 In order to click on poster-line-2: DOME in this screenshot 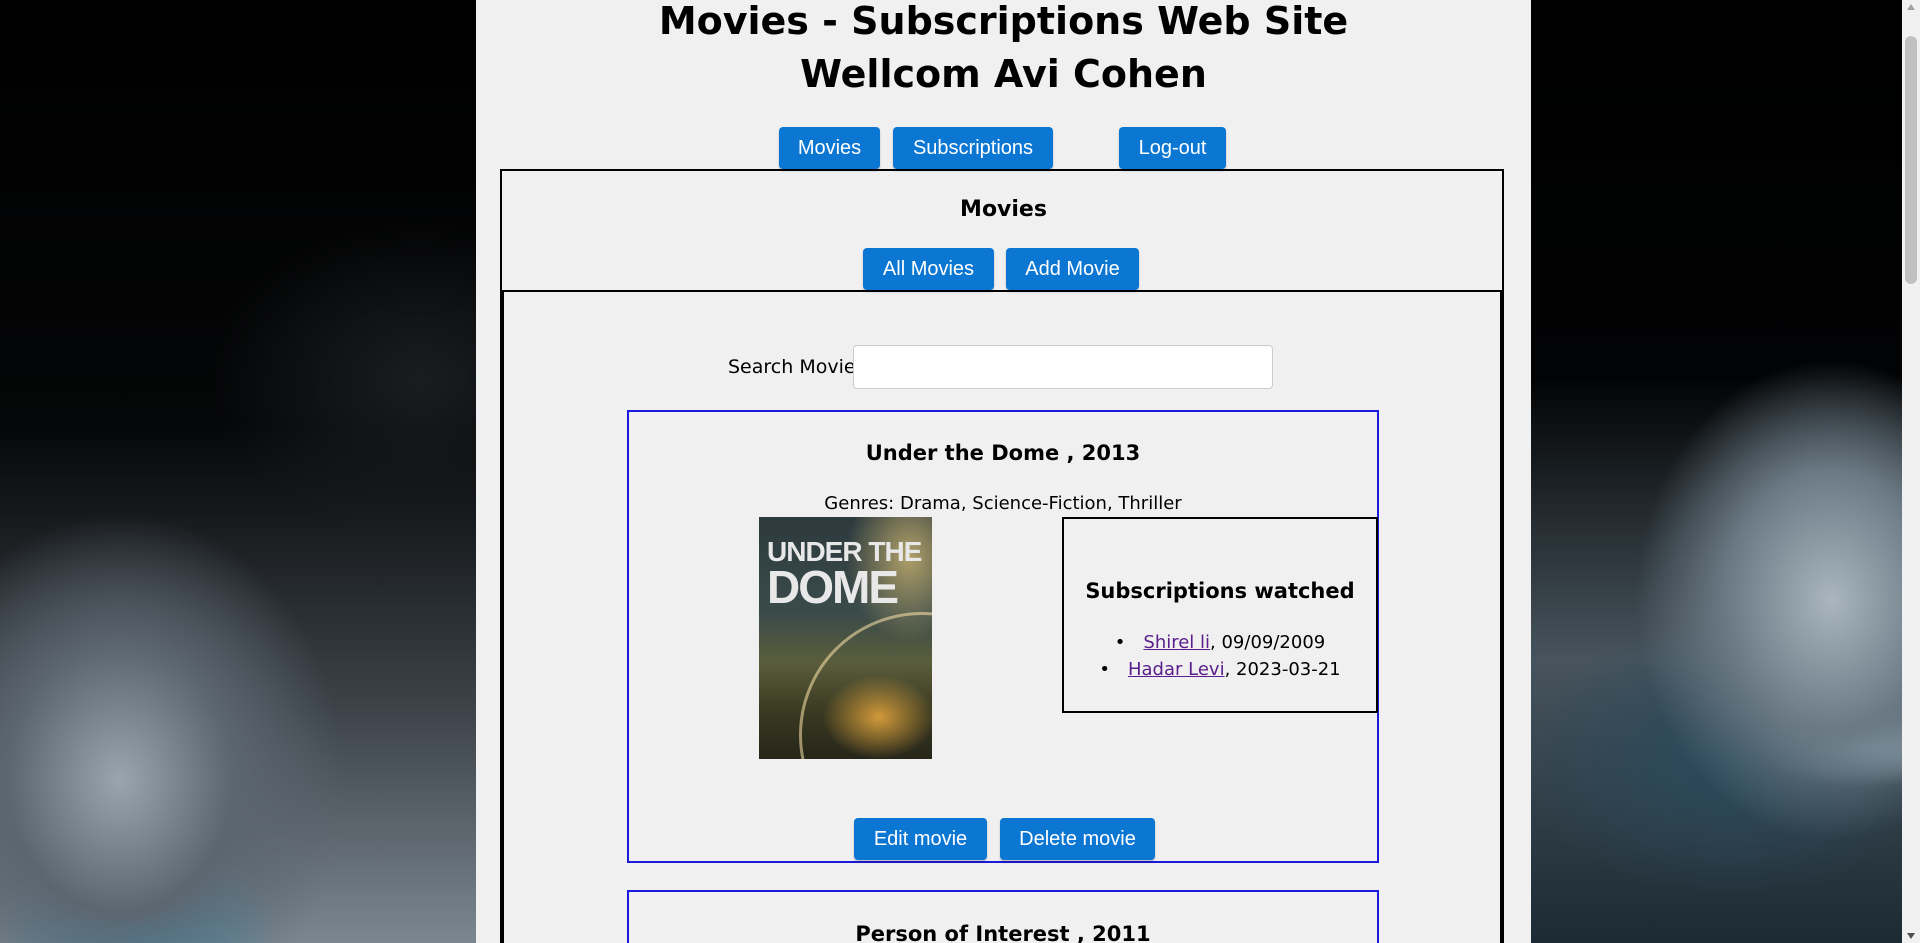, I will do `click(833, 586)`.